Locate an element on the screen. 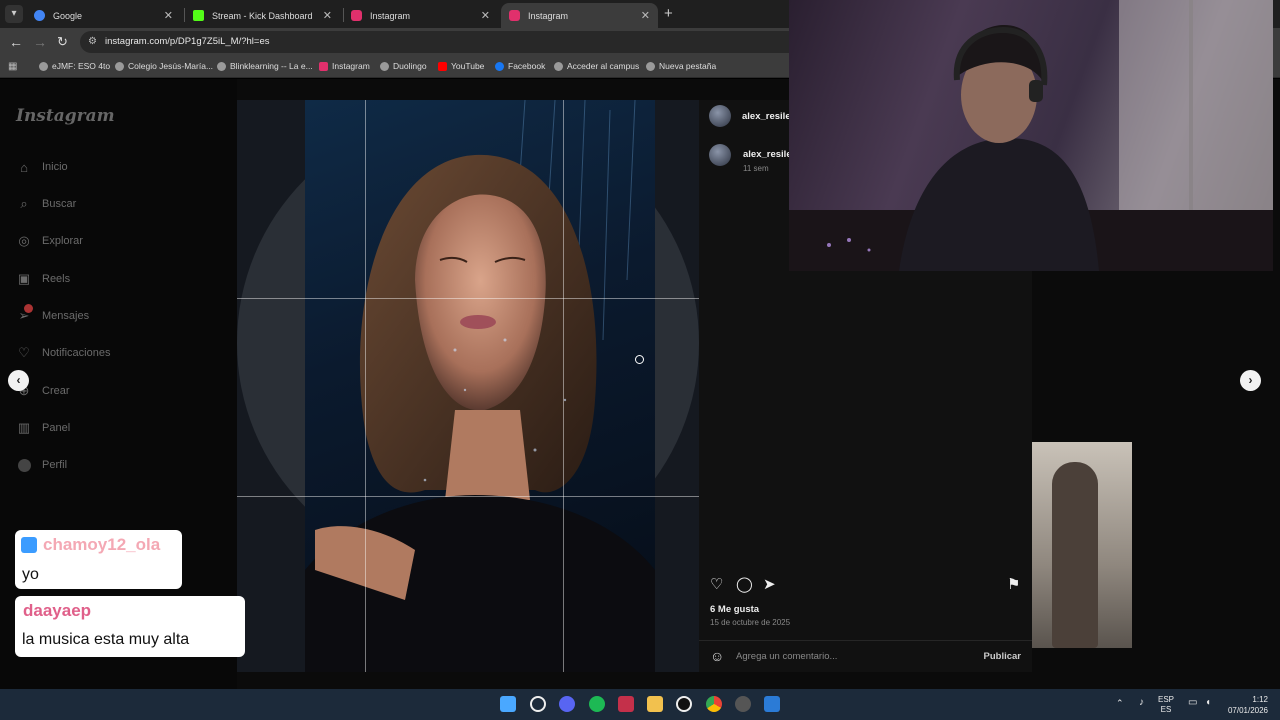 Image resolution: width=1280 pixels, height=720 pixels. previous-post-button: ‹ is located at coordinates (18, 380).